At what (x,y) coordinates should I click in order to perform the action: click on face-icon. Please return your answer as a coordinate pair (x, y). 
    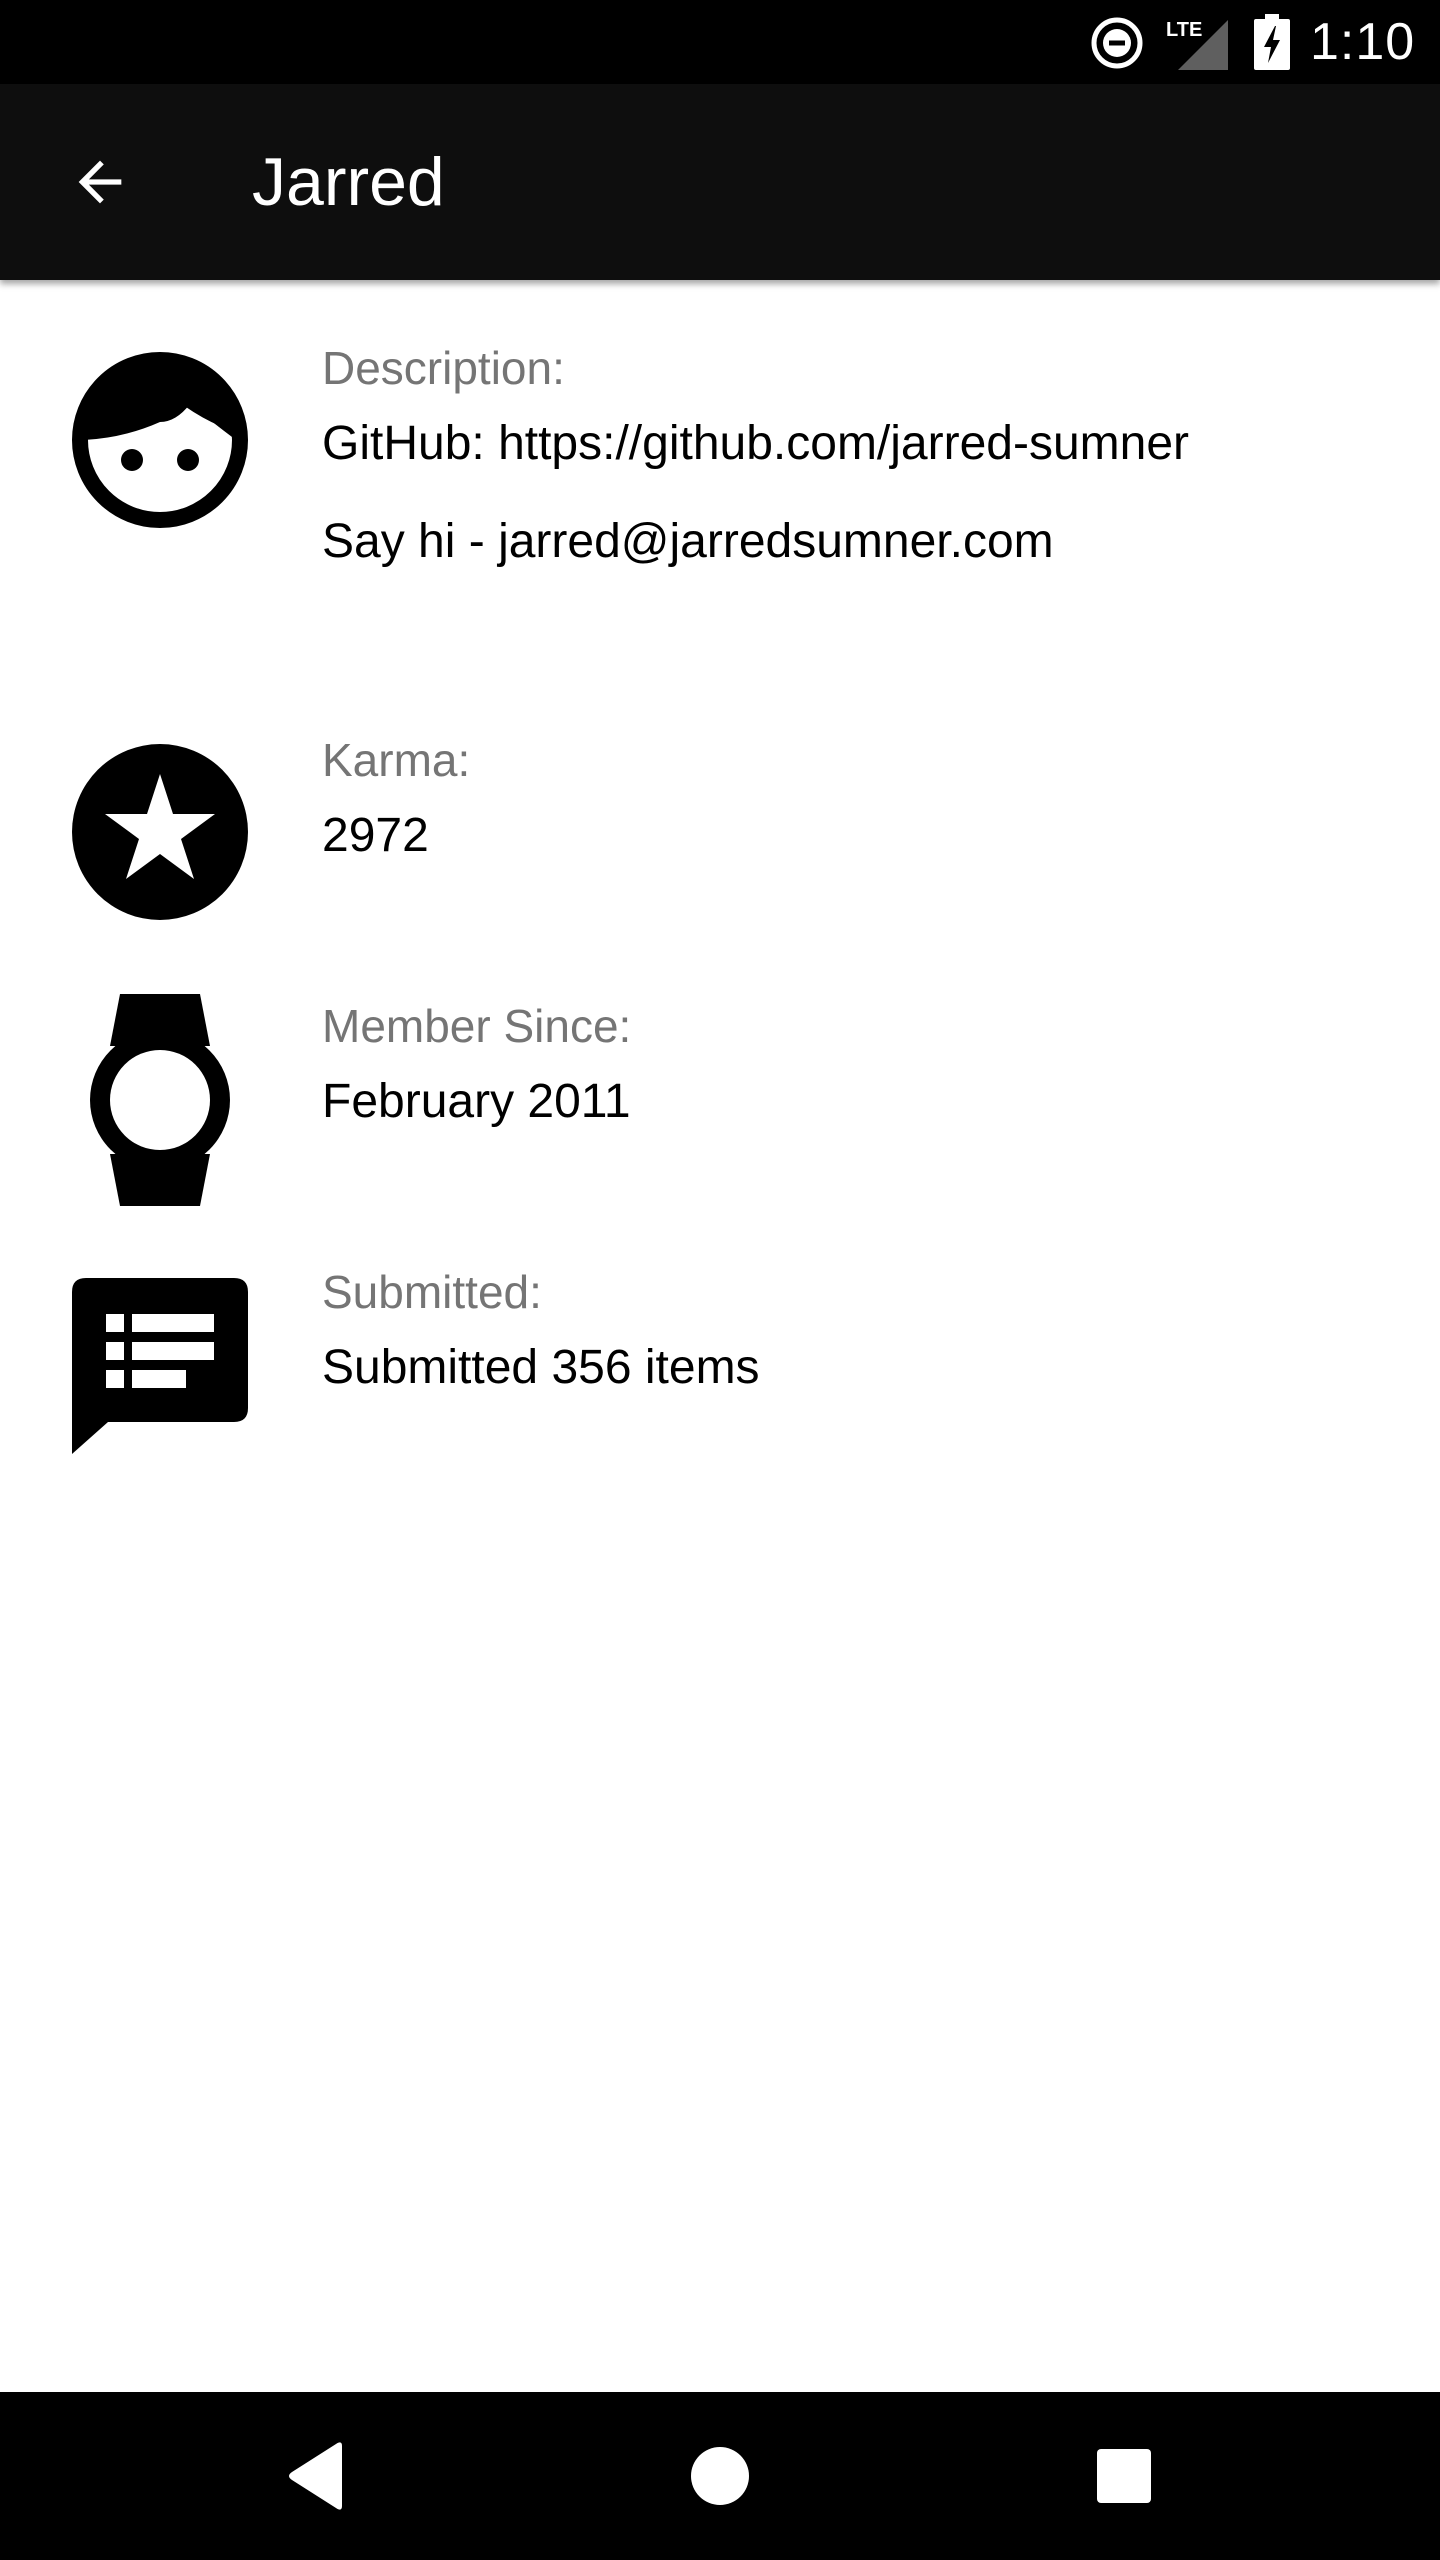
    Looking at the image, I should click on (160, 440).